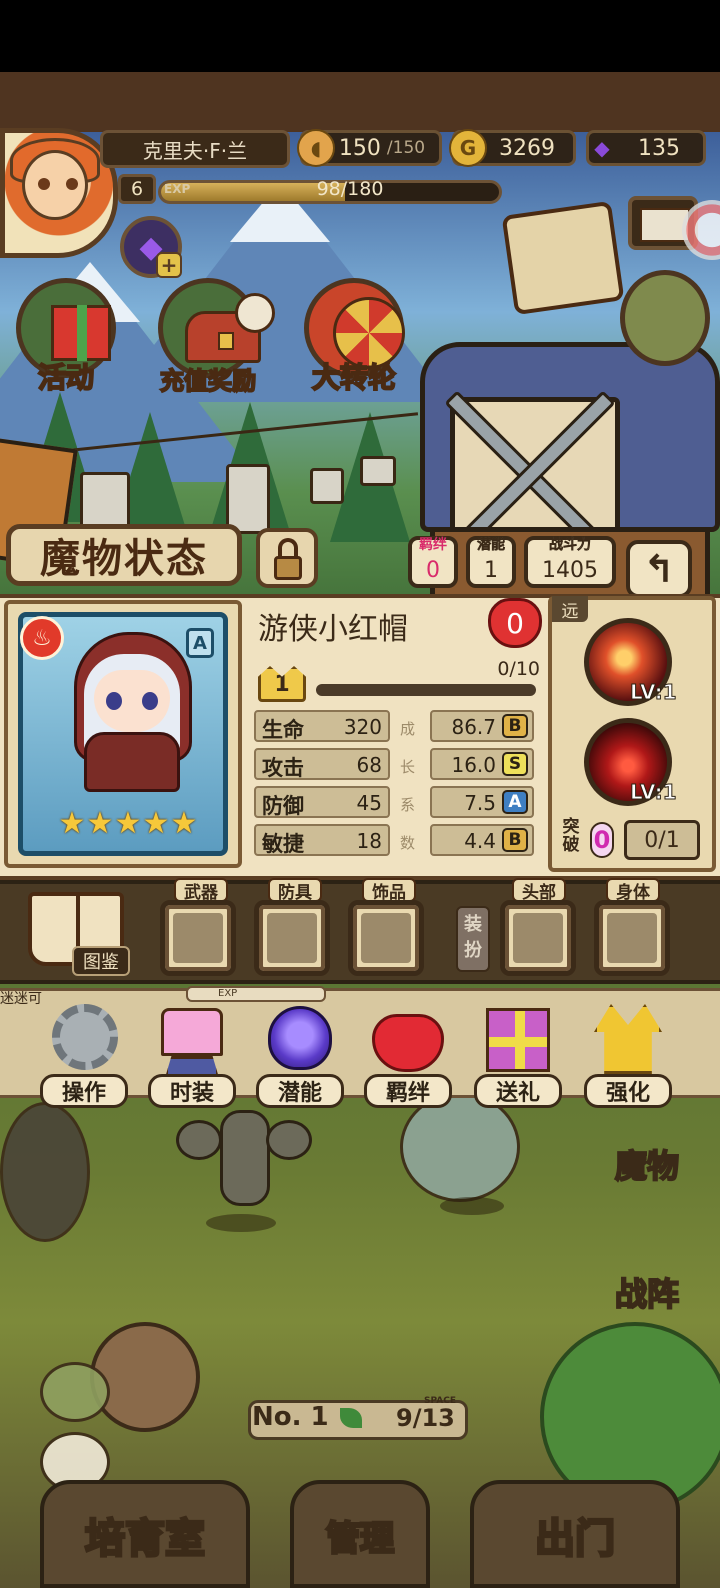 The height and width of the screenshot is (1588, 720). What do you see at coordinates (491, 570) in the screenshot?
I see `potential-value: 1` at bounding box center [491, 570].